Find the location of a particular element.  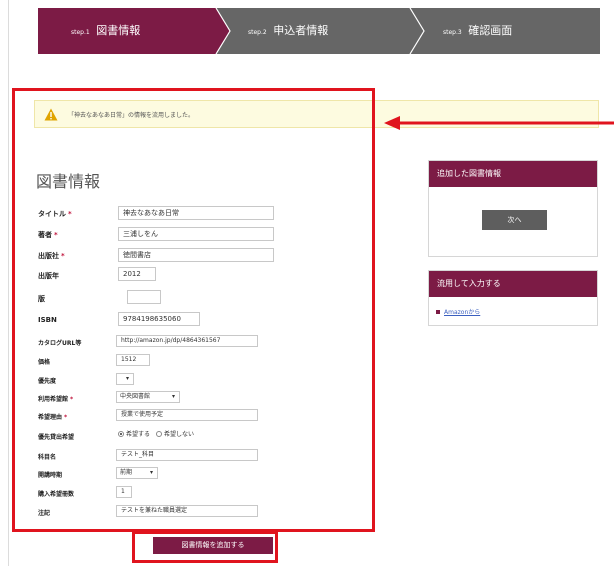

added-books-panel: 追加した図書情報 次へ is located at coordinates (513, 208).